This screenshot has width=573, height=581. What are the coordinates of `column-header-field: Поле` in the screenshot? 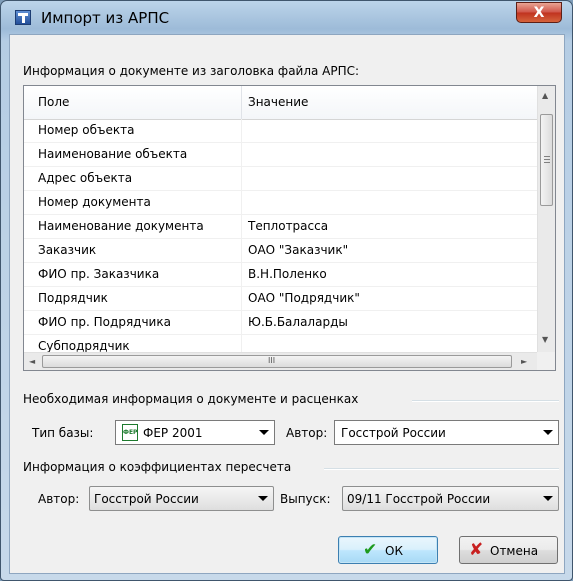 It's located at (53, 102).